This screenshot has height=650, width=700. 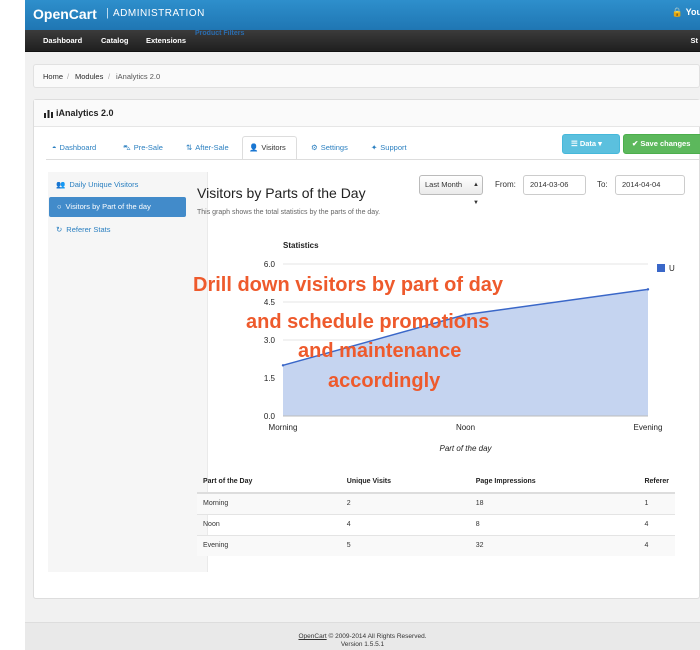 What do you see at coordinates (602, 184) in the screenshot?
I see `to-label: To:` at bounding box center [602, 184].